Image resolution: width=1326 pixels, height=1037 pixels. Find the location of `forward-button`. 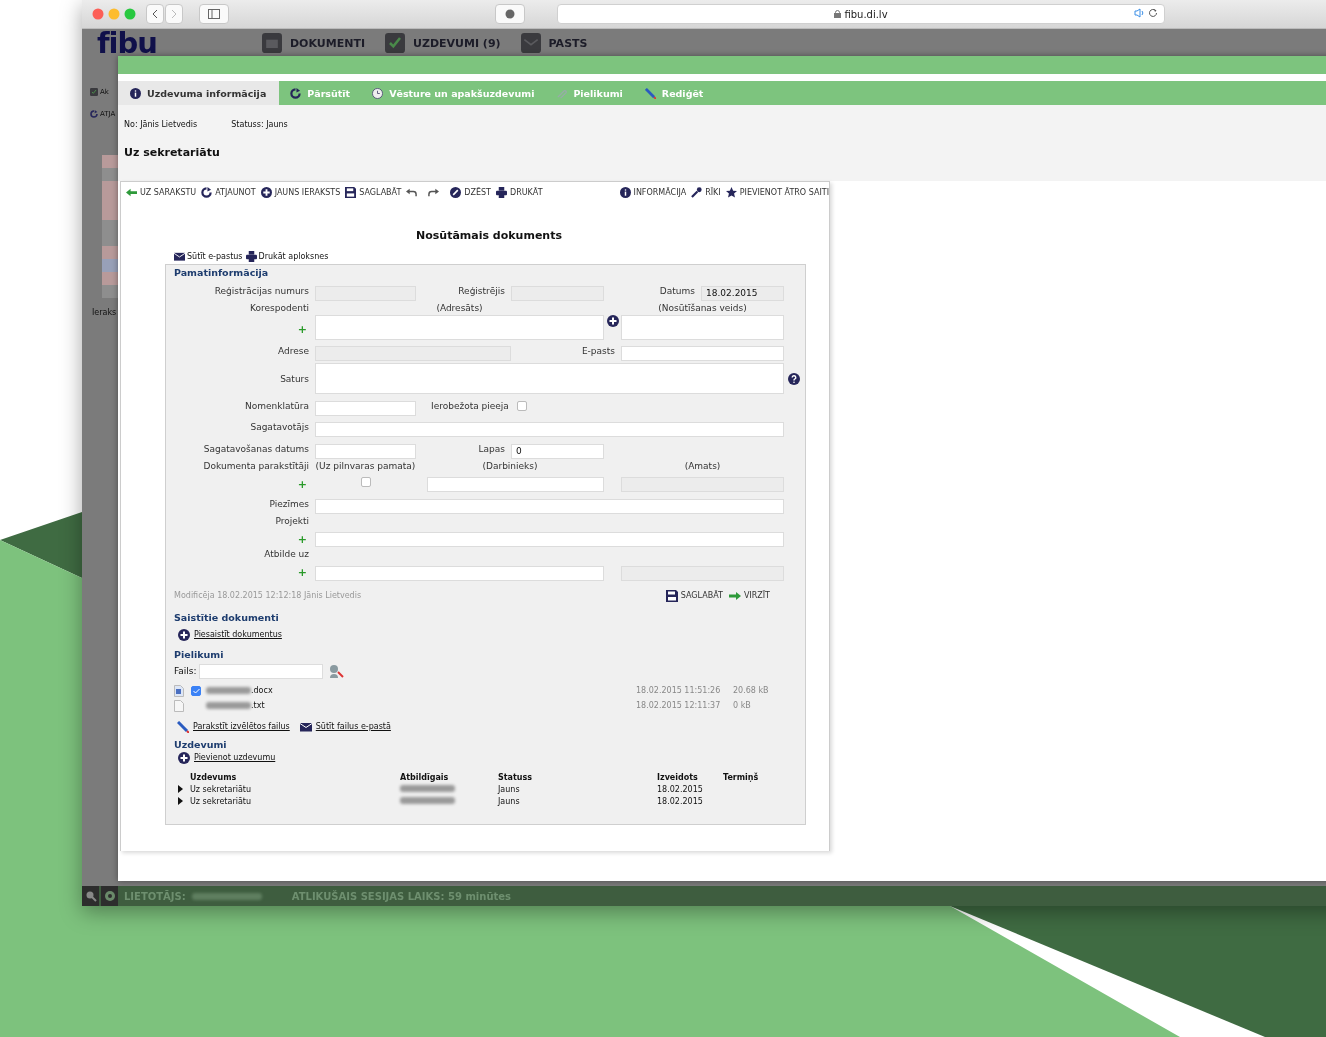

forward-button is located at coordinates (174, 14).